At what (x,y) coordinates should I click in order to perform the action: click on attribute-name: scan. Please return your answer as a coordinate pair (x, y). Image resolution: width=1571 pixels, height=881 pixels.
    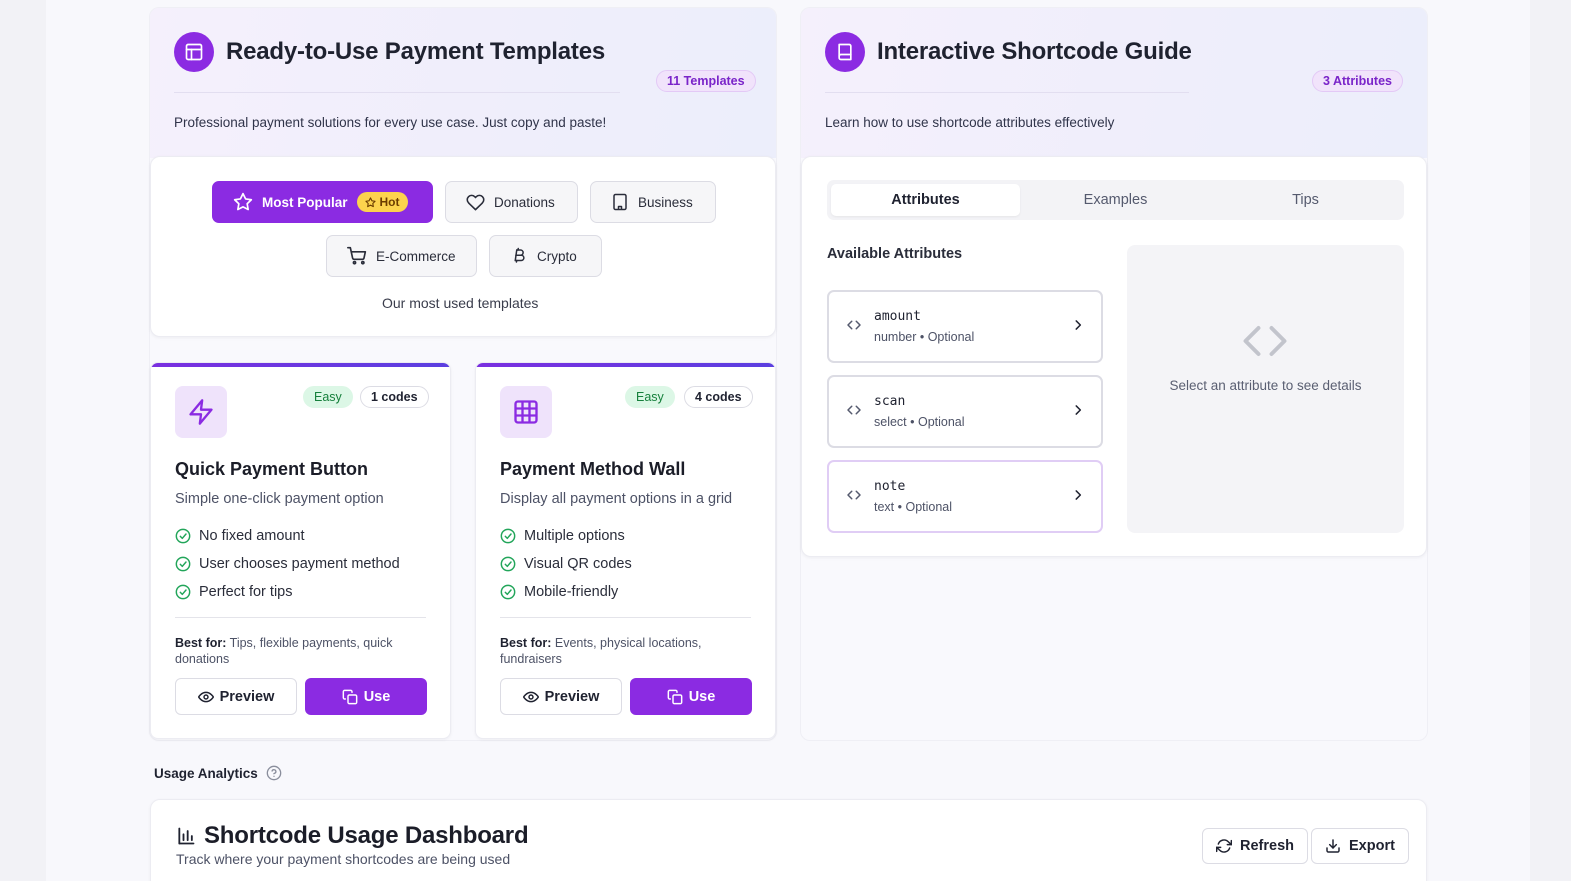
    Looking at the image, I should click on (890, 401).